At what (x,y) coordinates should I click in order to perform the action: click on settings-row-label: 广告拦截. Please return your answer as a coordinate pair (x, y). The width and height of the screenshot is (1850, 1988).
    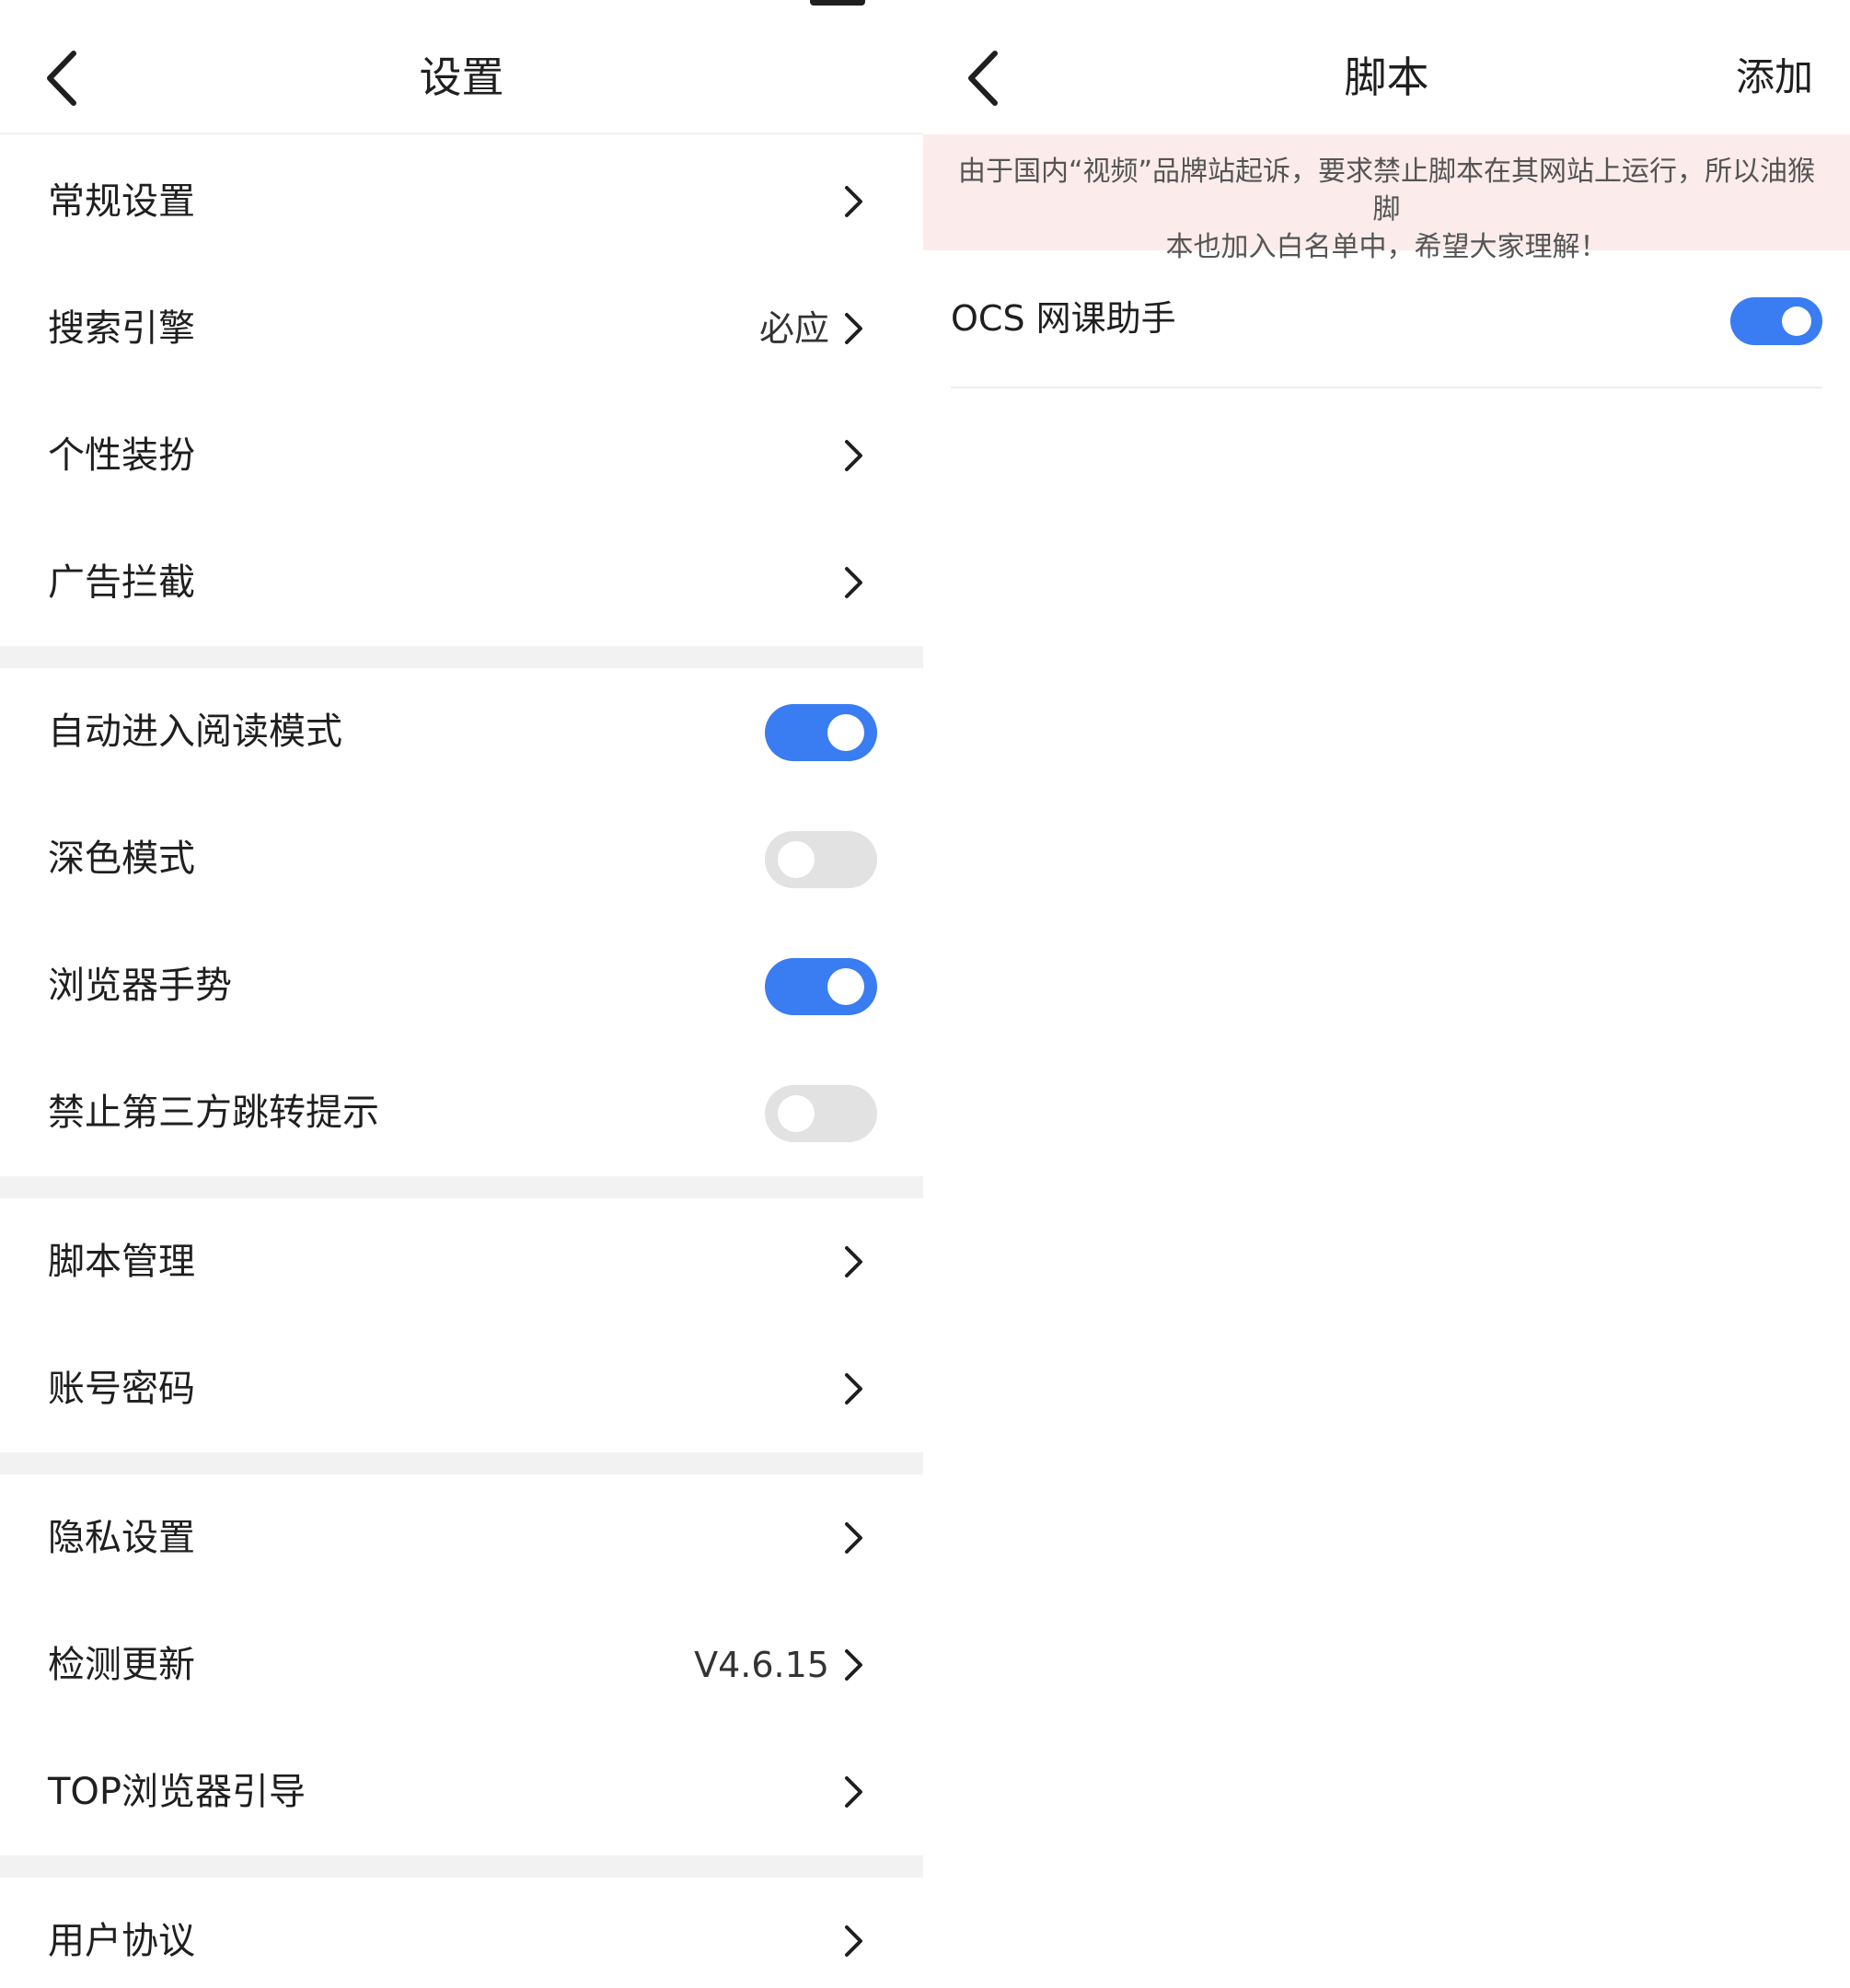
    Looking at the image, I should click on (121, 582).